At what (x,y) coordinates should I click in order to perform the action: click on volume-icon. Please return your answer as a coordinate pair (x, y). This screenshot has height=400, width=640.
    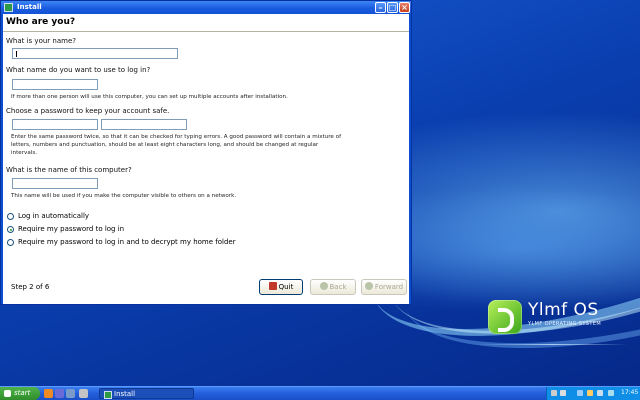
    Looking at the image, I should click on (600, 393).